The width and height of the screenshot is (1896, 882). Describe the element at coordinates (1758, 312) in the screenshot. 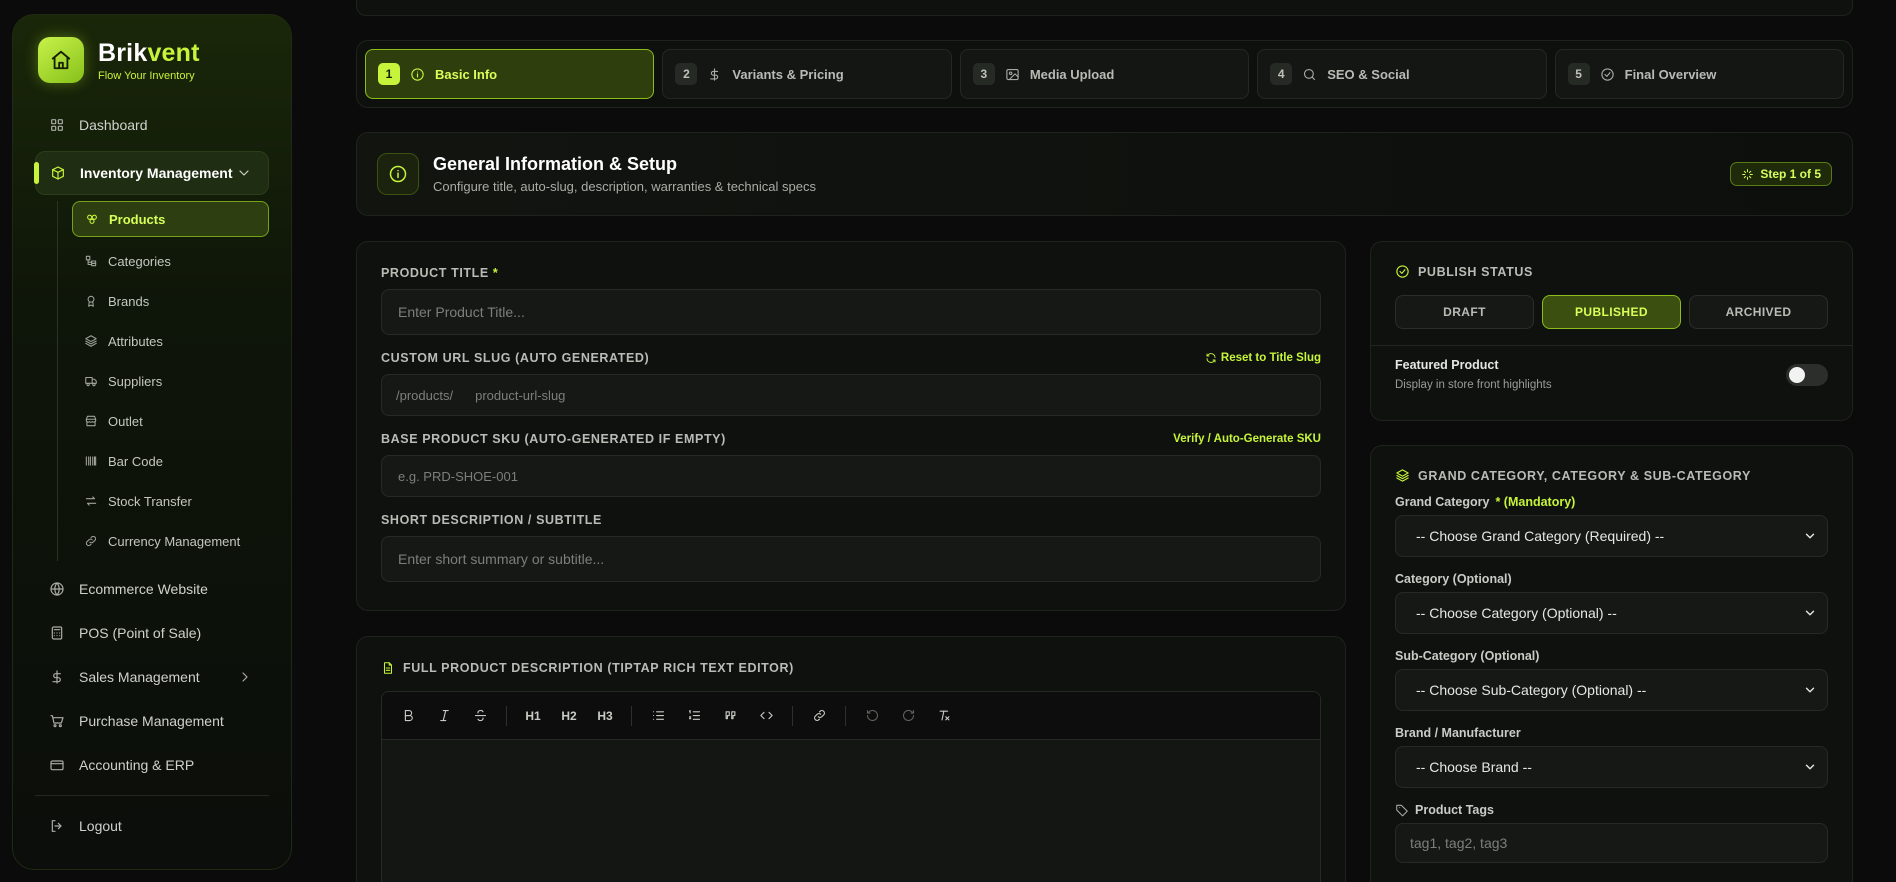

I see `status-archived-button: ARCHIVED` at that location.